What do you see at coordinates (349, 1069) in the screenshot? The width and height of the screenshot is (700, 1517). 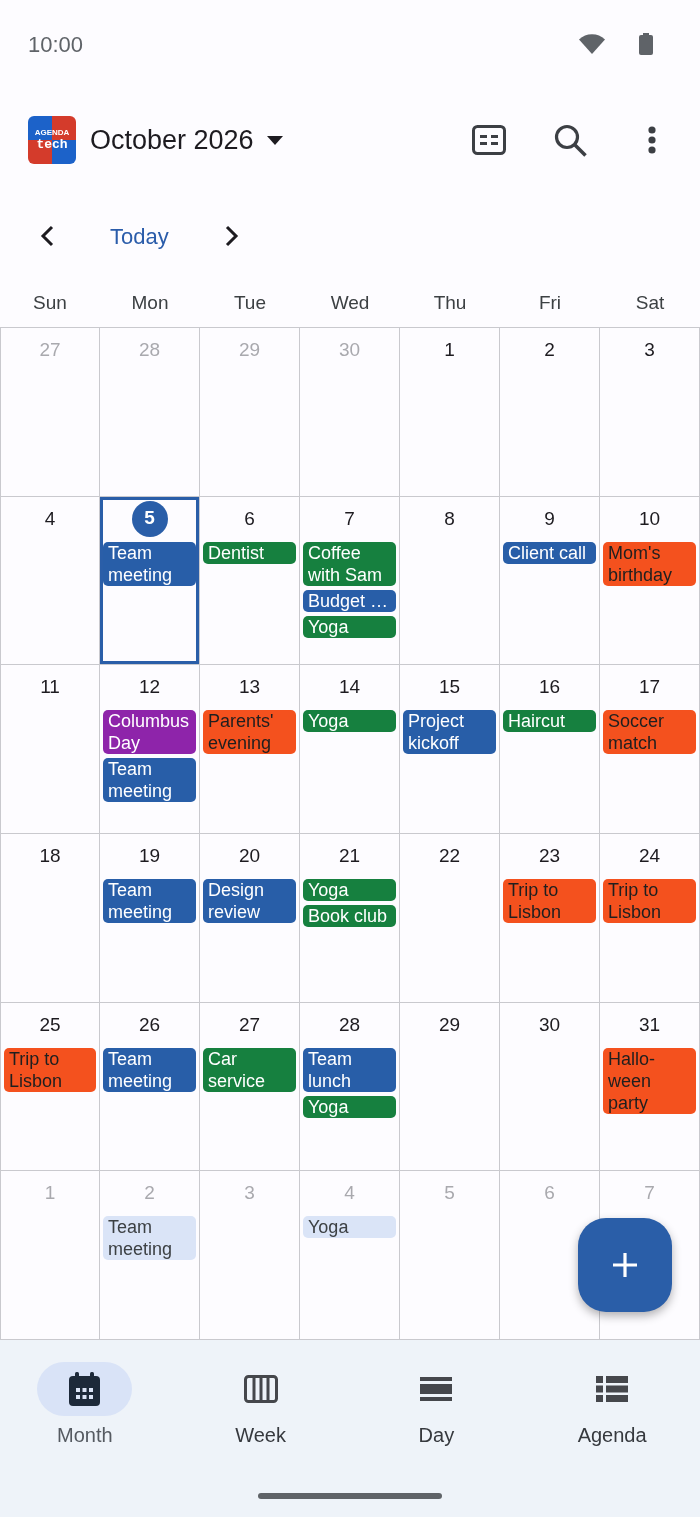 I see `event-chip: Team lunch` at bounding box center [349, 1069].